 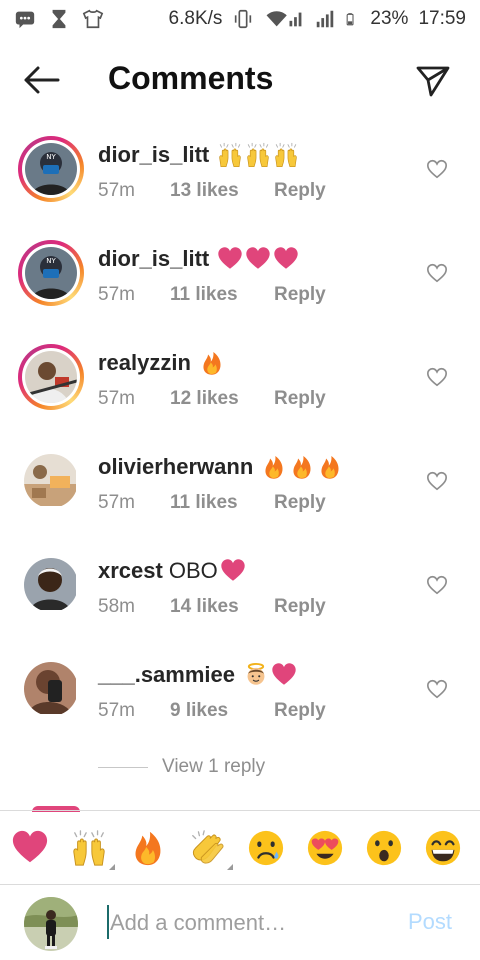 I want to click on emoji-clapping-hands-button, so click(x=210, y=849).